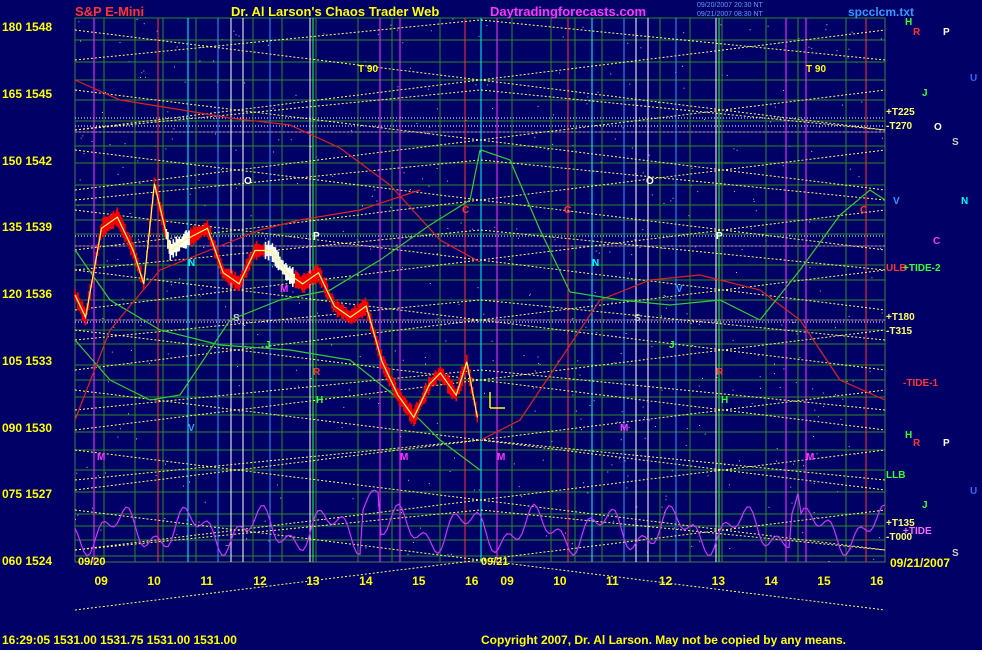  Describe the element at coordinates (191, 428) in the screenshot. I see `planet-letter: V` at that location.